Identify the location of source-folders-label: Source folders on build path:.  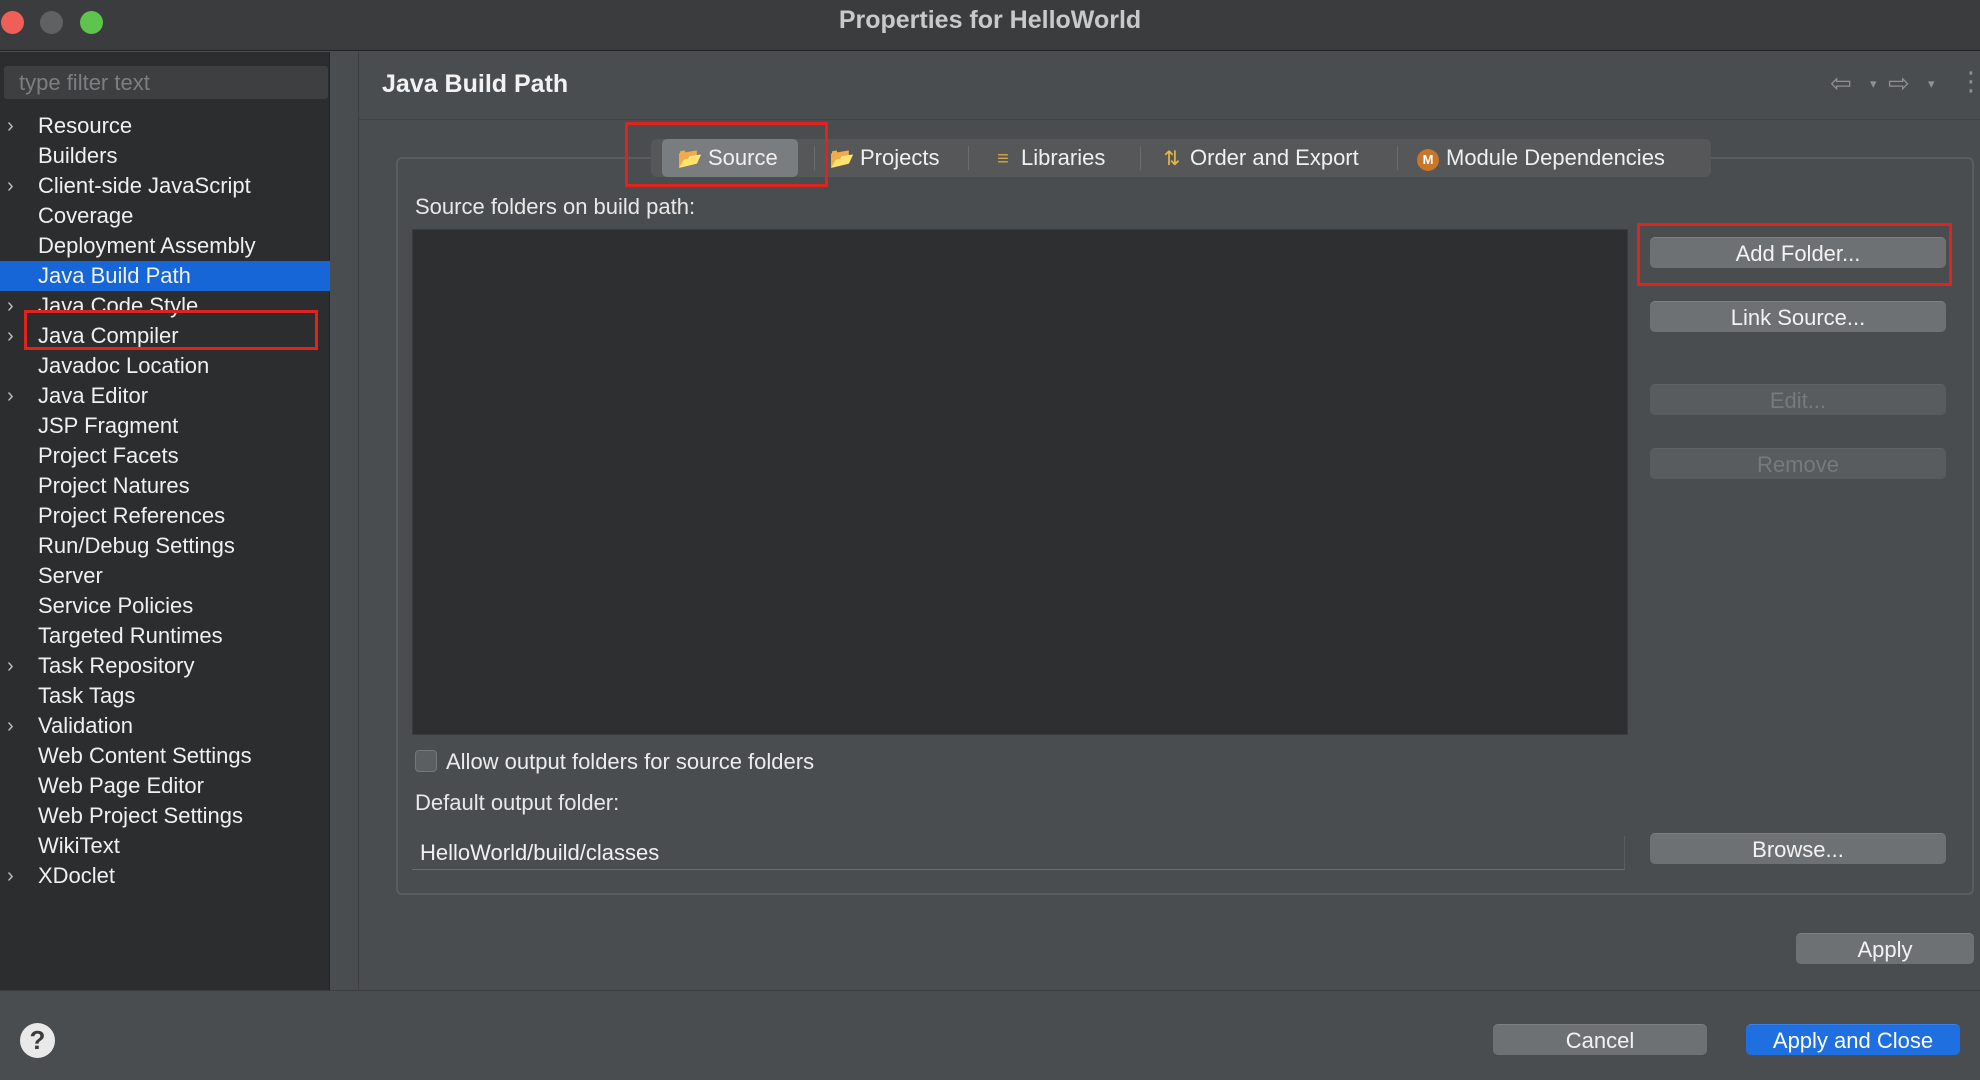
(555, 206).